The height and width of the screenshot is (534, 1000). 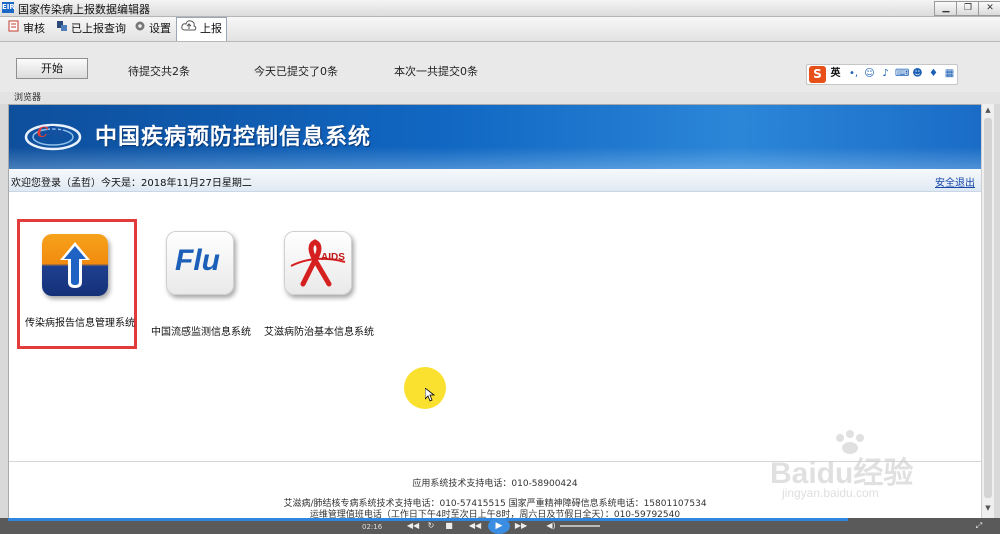 I want to click on video-time: 02:16, so click(x=372, y=527).